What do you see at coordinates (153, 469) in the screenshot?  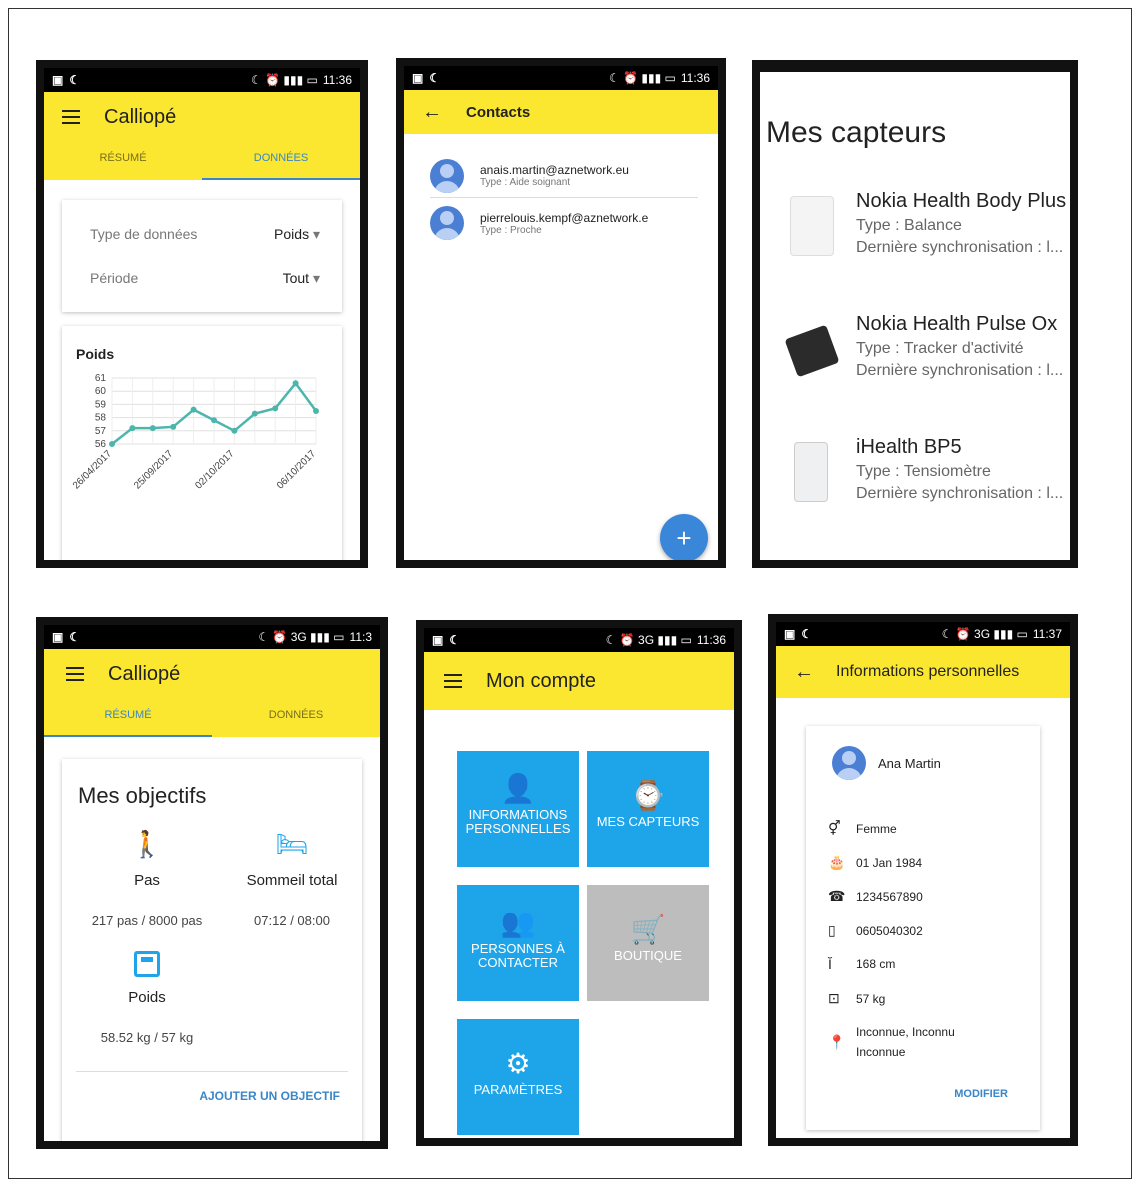 I see `x-tick-label: 25/09/2017` at bounding box center [153, 469].